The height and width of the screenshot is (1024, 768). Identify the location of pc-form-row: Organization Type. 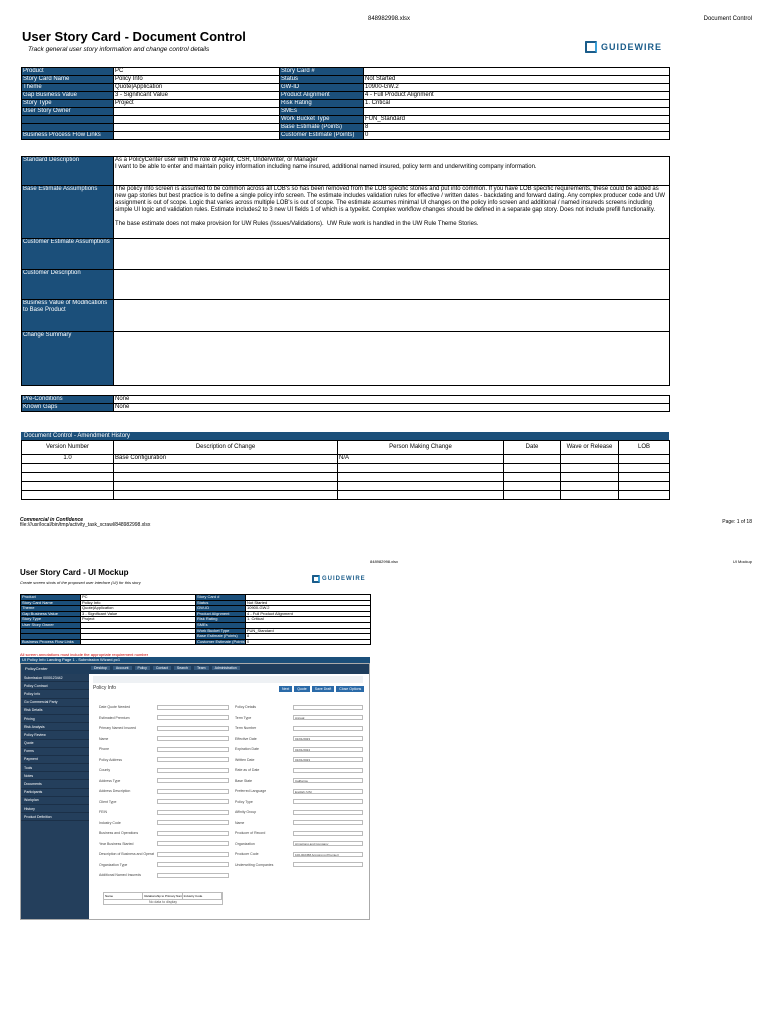
(164, 865).